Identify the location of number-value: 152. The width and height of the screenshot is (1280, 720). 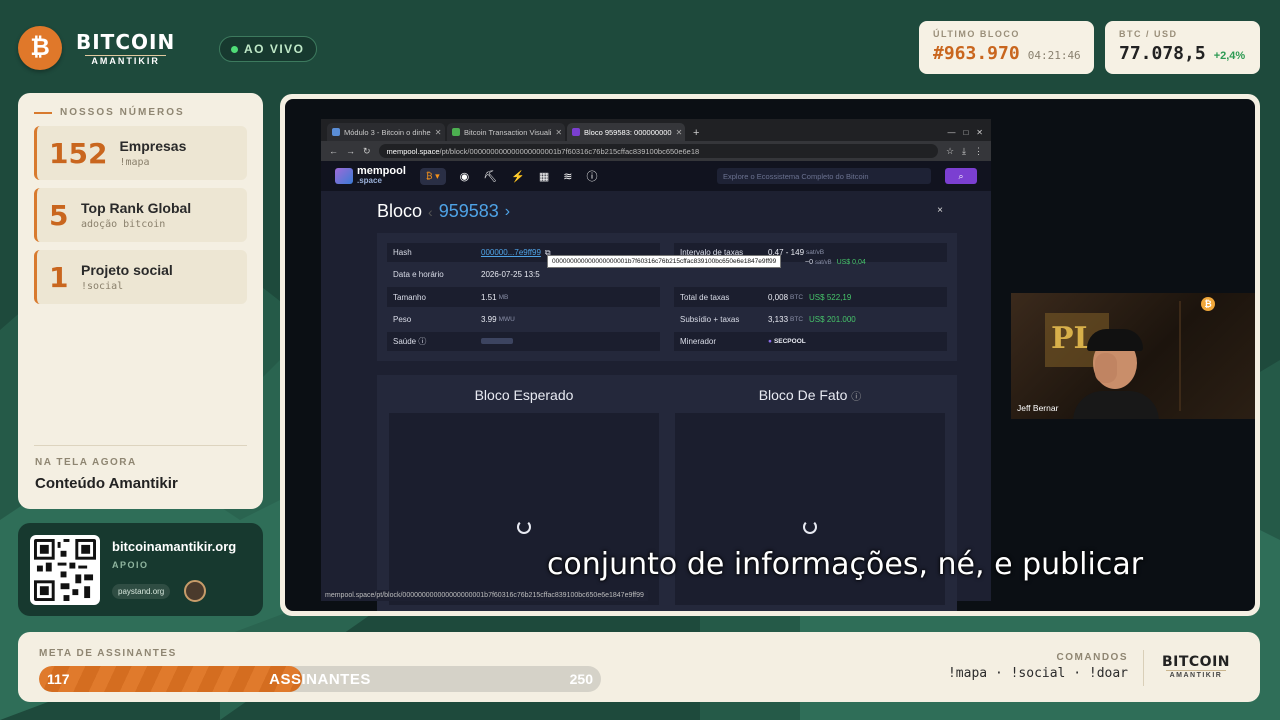
(78, 153).